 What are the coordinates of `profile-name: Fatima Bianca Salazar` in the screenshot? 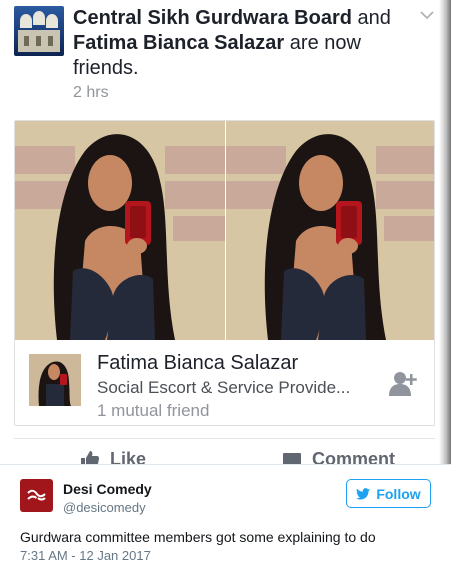 It's located at (197, 363).